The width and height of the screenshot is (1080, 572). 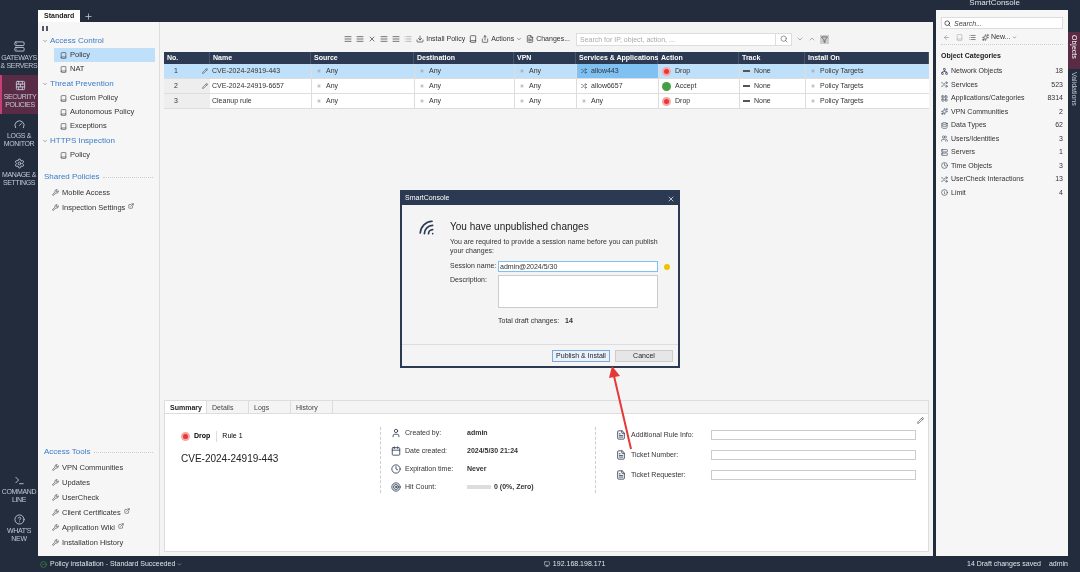 What do you see at coordinates (89, 16) in the screenshot?
I see `add-tab-icon` at bounding box center [89, 16].